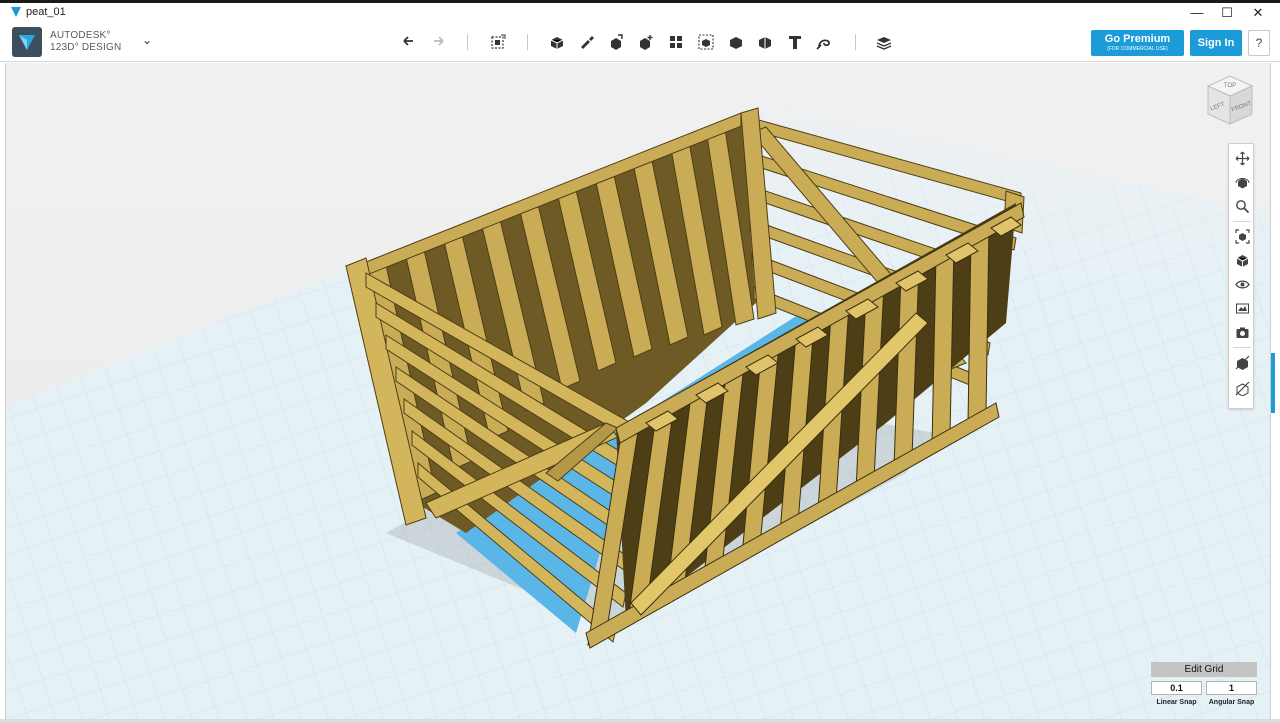 This screenshot has height=723, width=1280. I want to click on edit-grid-button: Edit Grid, so click(1204, 669).